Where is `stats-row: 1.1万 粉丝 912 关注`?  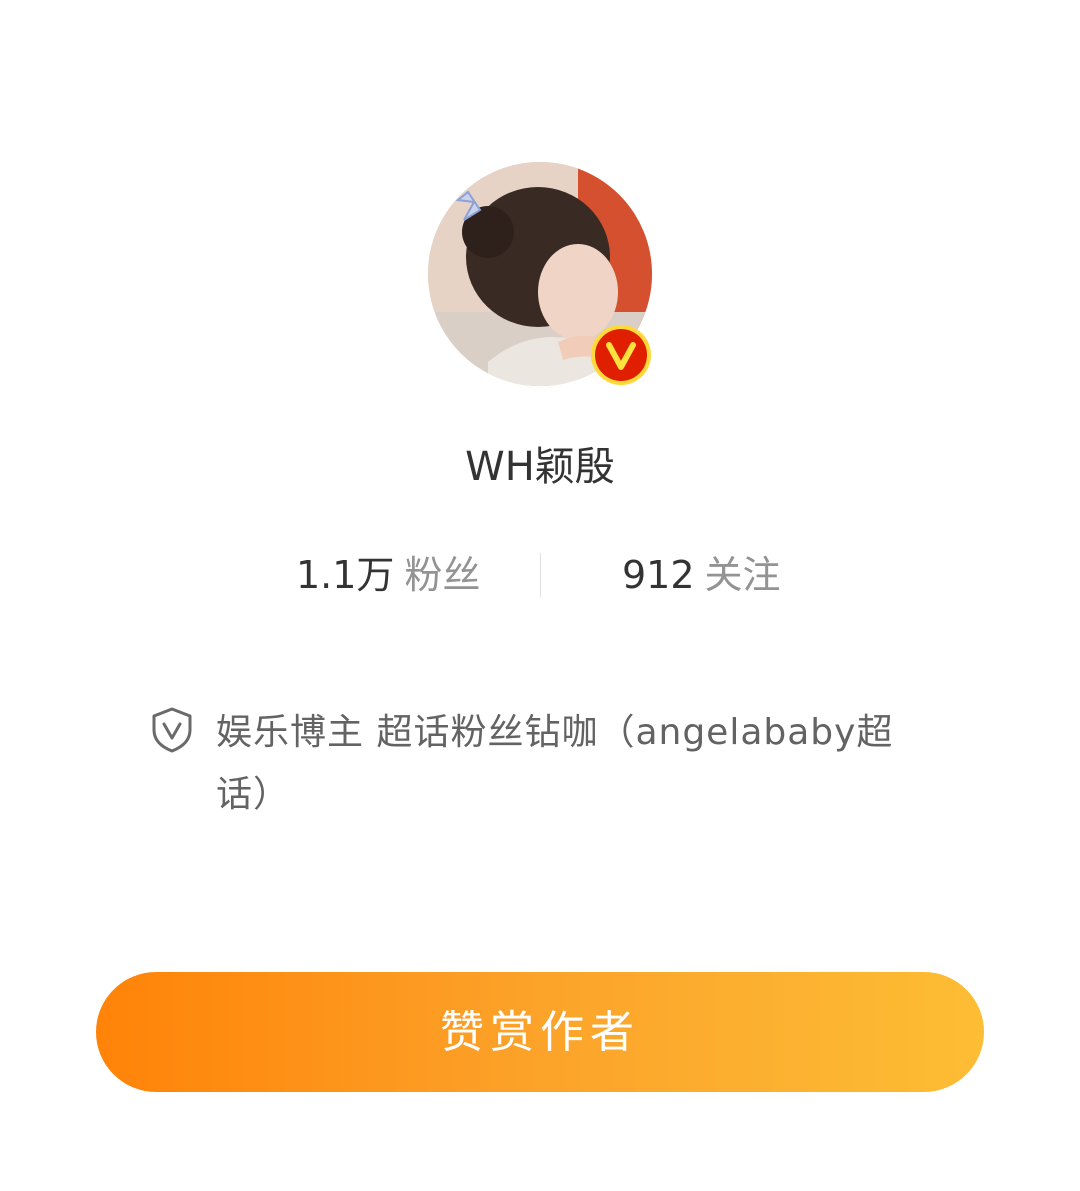
stats-row: 1.1万 粉丝 912 关注 is located at coordinates (540, 575).